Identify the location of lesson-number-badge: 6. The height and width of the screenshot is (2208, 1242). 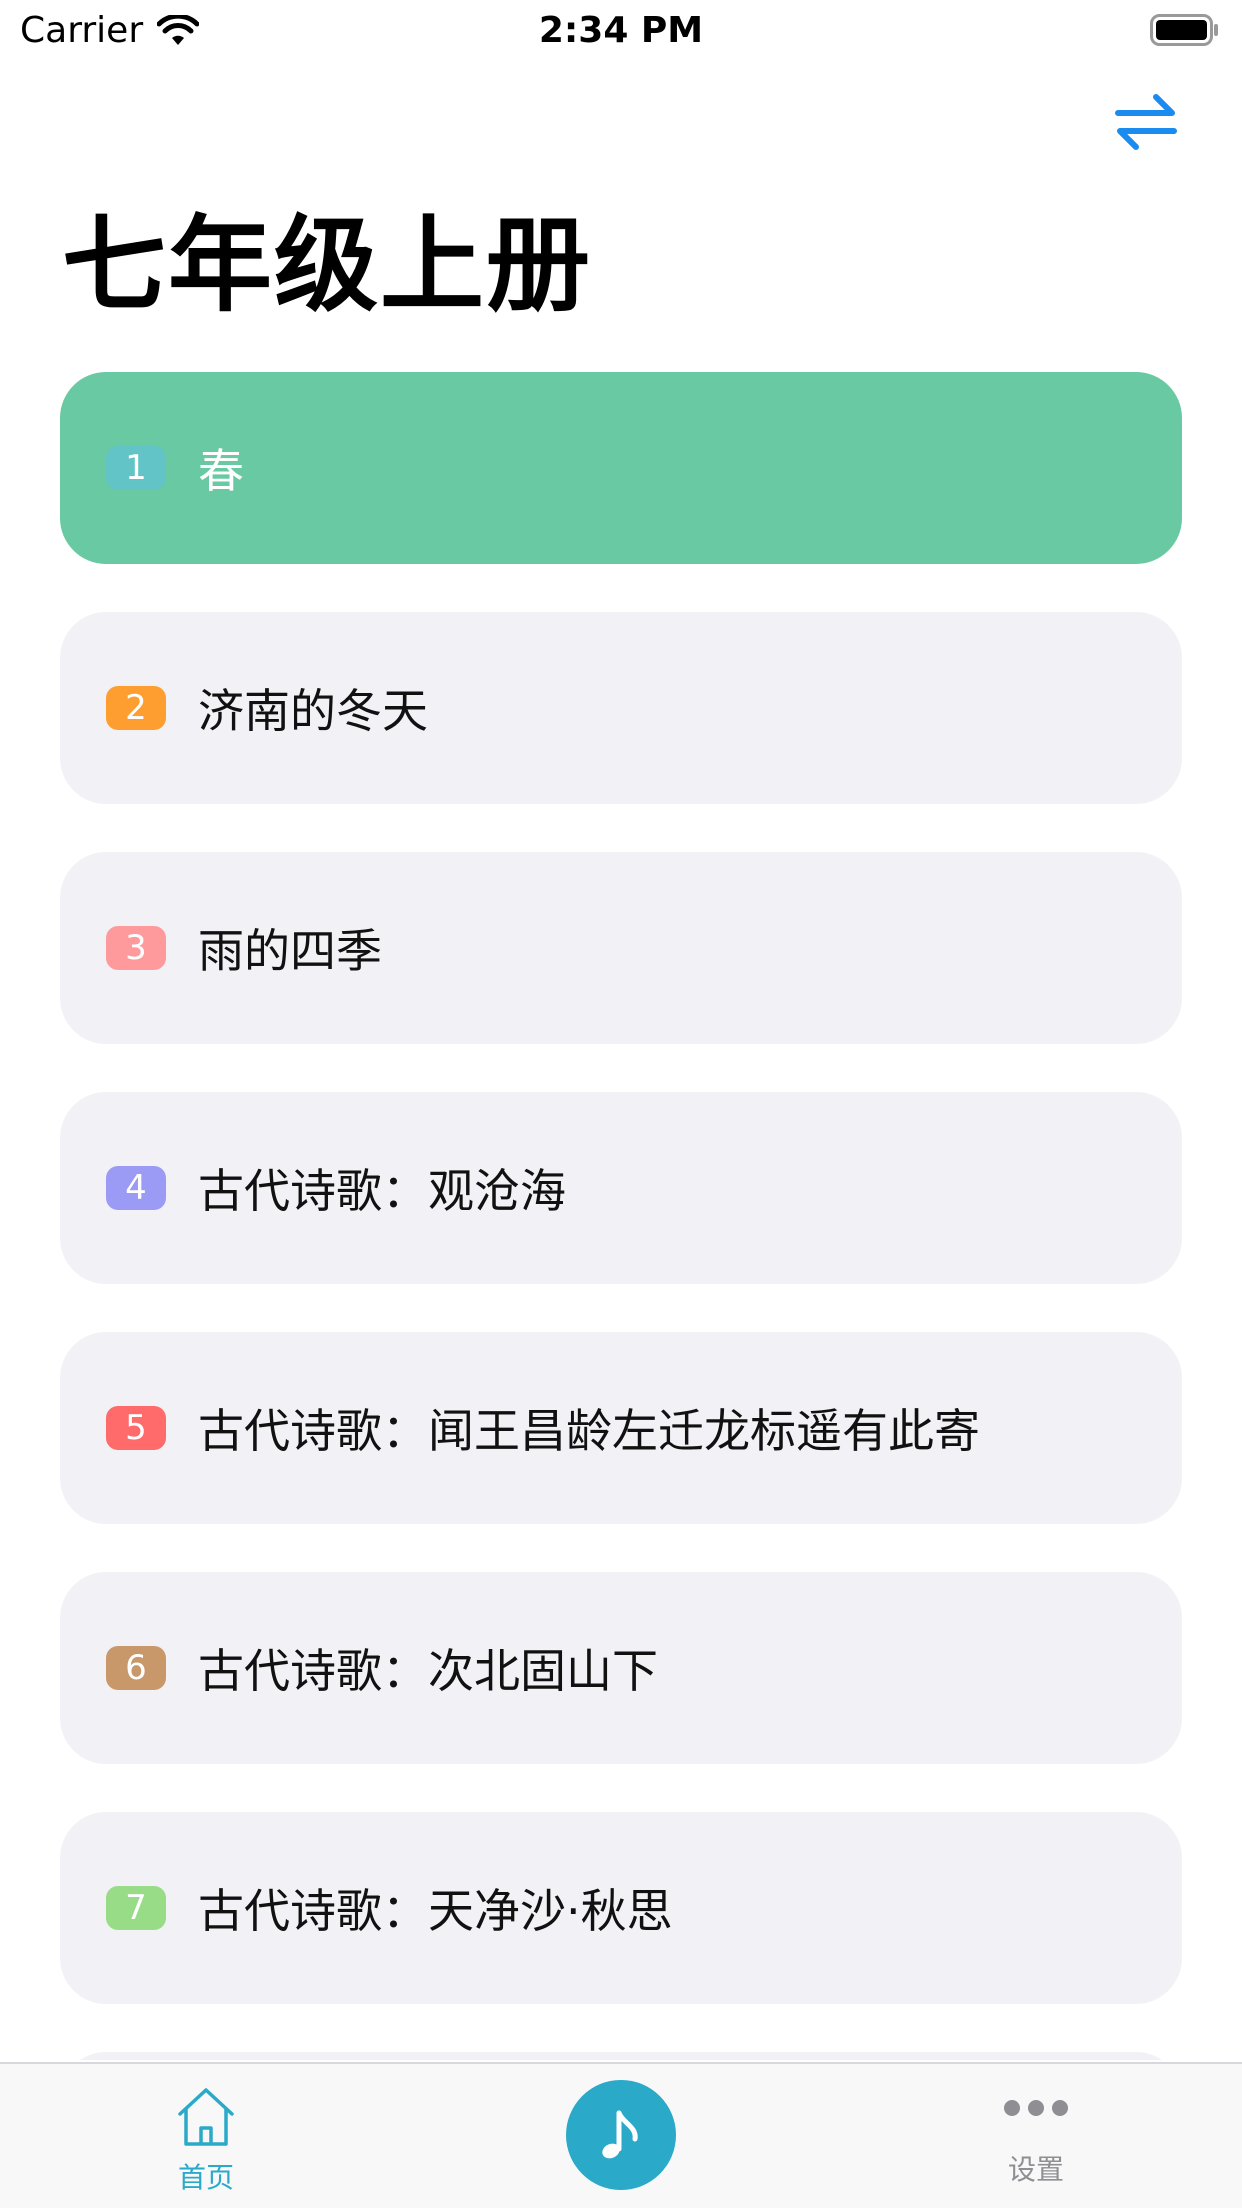
(136, 1668).